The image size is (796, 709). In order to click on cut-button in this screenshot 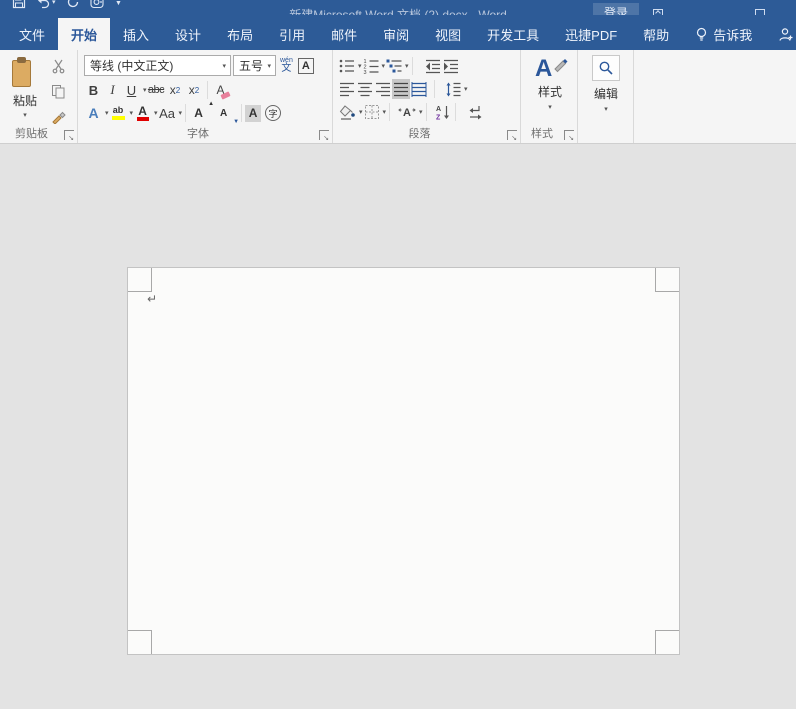, I will do `click(58, 66)`.